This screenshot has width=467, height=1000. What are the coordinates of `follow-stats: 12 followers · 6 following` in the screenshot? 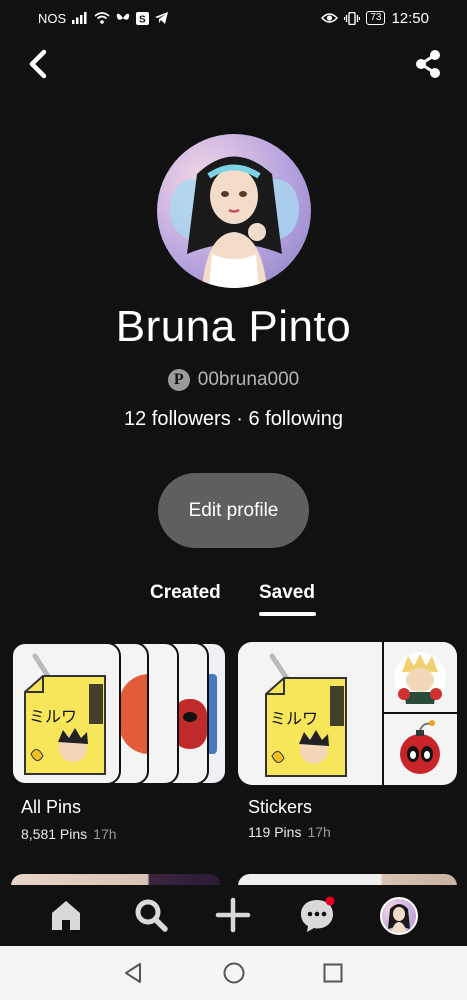 It's located at (233, 419).